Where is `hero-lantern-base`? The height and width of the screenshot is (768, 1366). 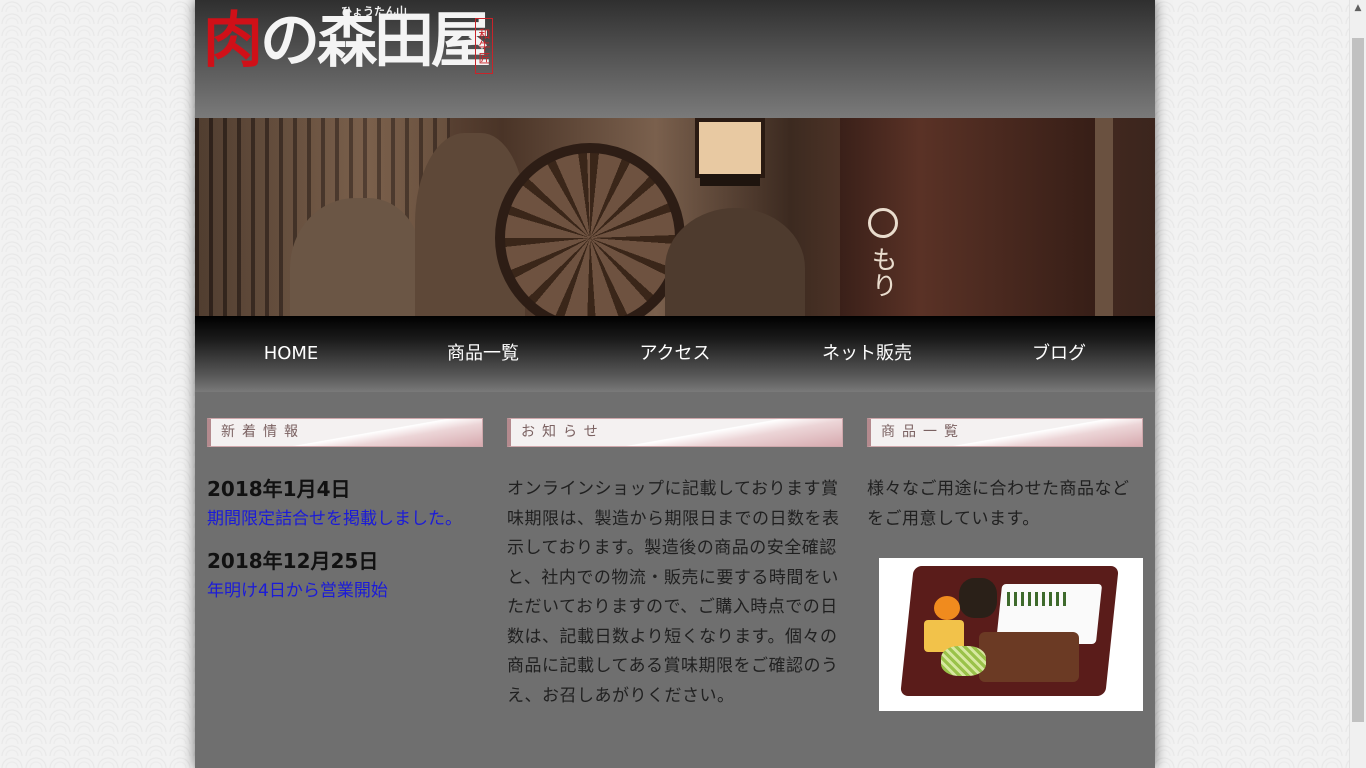
hero-lantern-base is located at coordinates (730, 180).